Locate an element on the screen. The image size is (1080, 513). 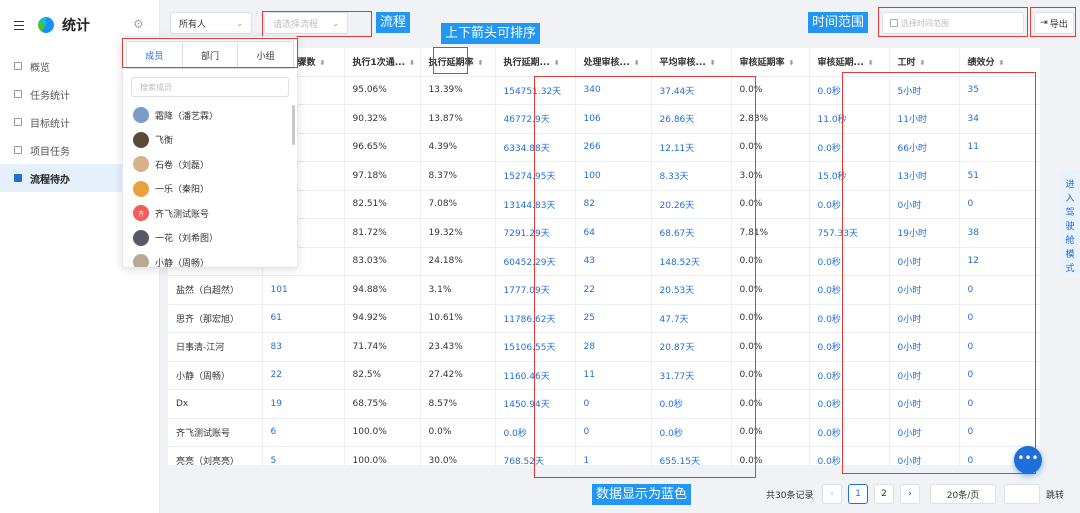
avatar: 齐 is located at coordinates (141, 213).